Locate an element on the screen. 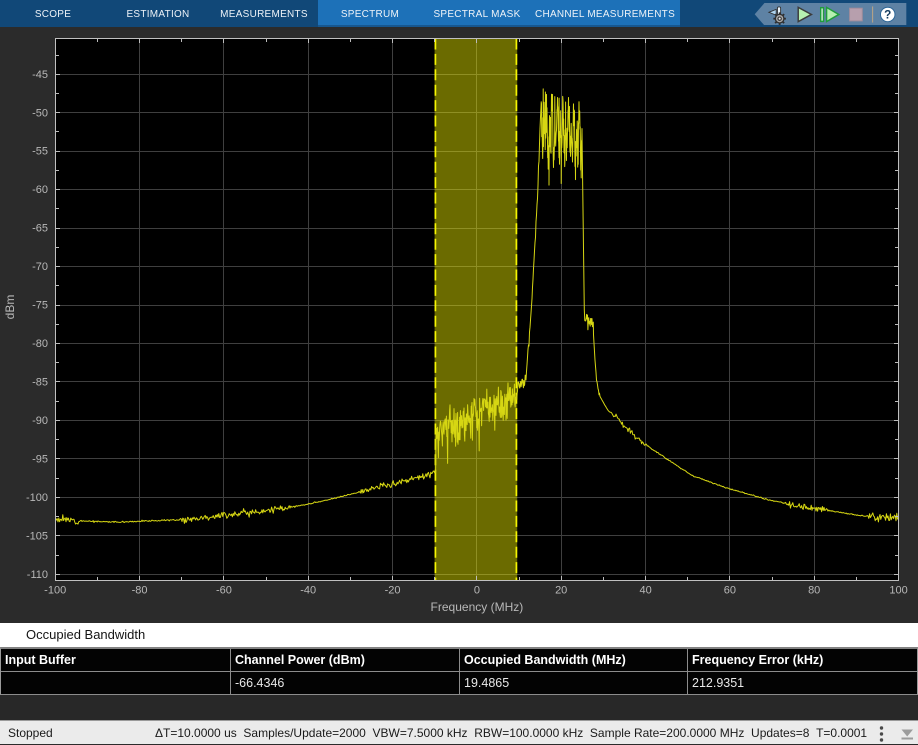 The height and width of the screenshot is (745, 918). svg-text: 40 is located at coordinates (645, 591).